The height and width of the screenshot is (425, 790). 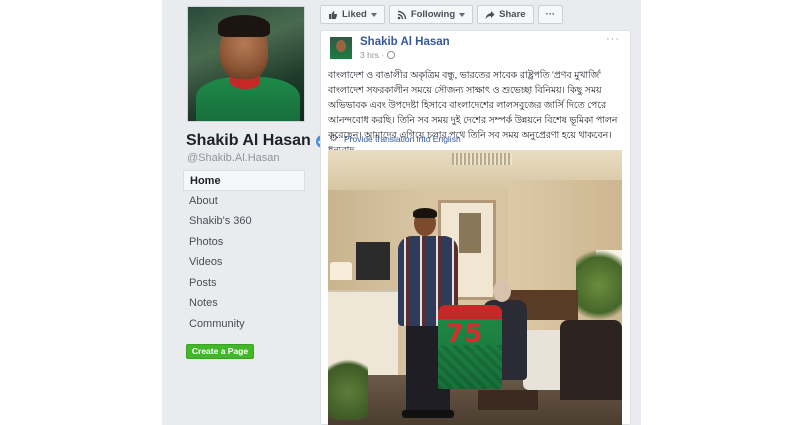 I want to click on nav-item-community: Community, so click(x=244, y=324).